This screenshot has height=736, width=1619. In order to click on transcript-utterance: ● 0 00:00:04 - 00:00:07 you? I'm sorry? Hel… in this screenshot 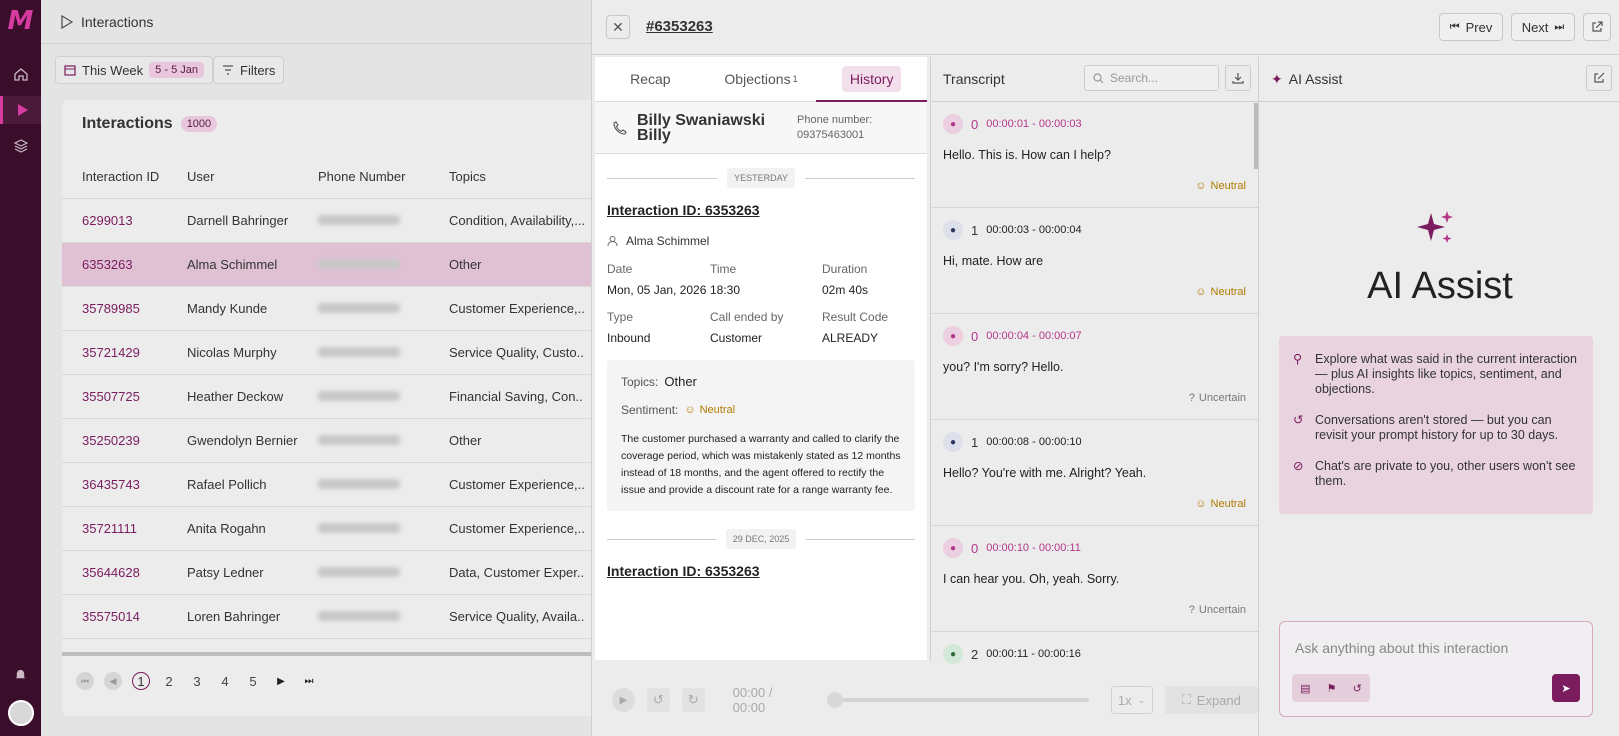, I will do `click(1094, 367)`.